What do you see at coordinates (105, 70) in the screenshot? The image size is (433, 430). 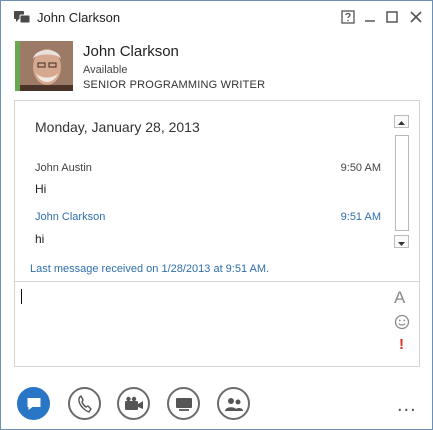 I see `contact-status: Available` at bounding box center [105, 70].